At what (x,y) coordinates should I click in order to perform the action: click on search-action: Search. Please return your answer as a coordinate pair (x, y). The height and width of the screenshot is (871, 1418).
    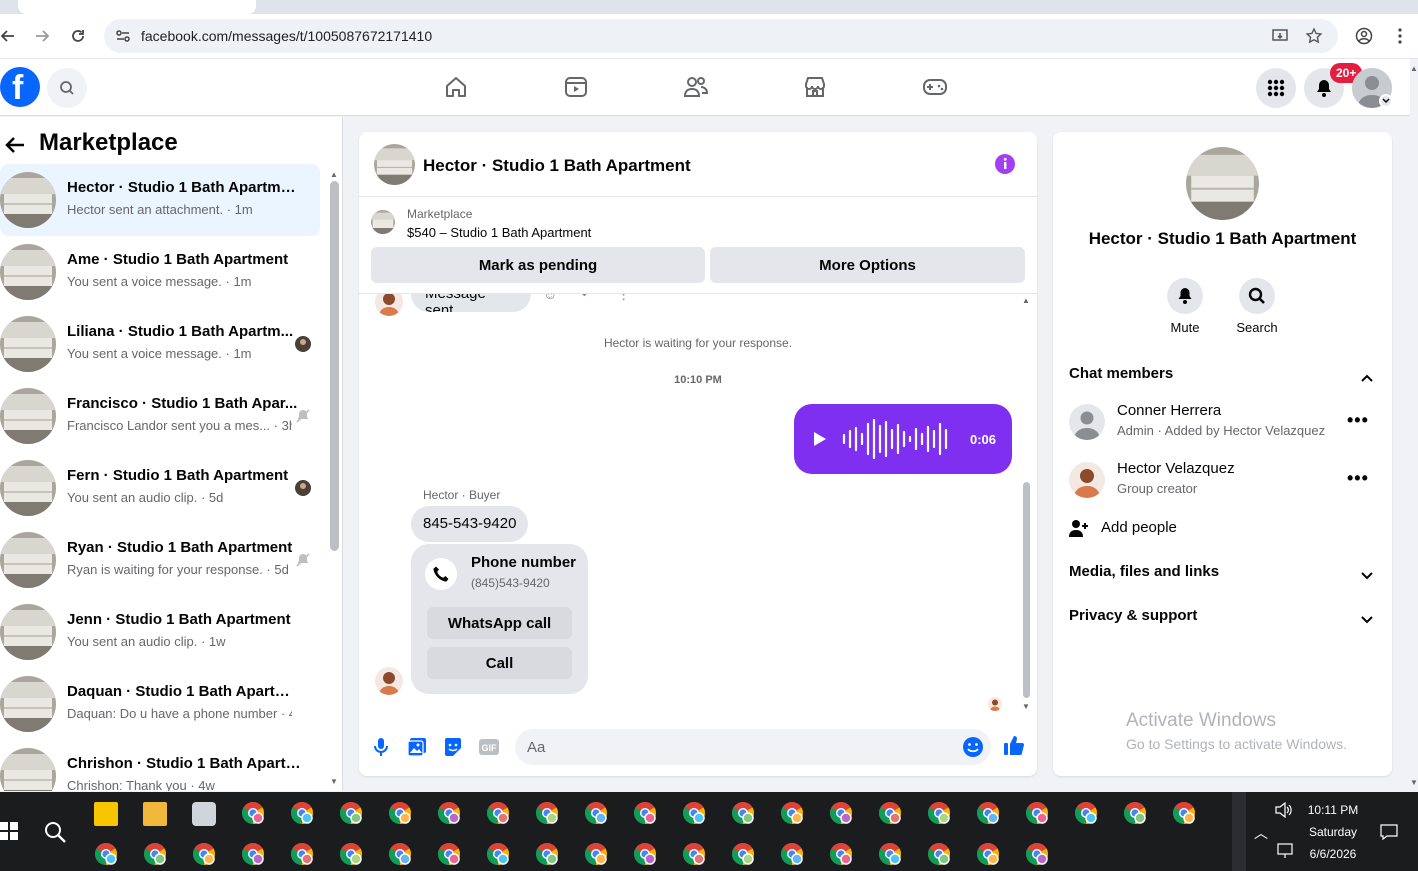
    Looking at the image, I should click on (1257, 306).